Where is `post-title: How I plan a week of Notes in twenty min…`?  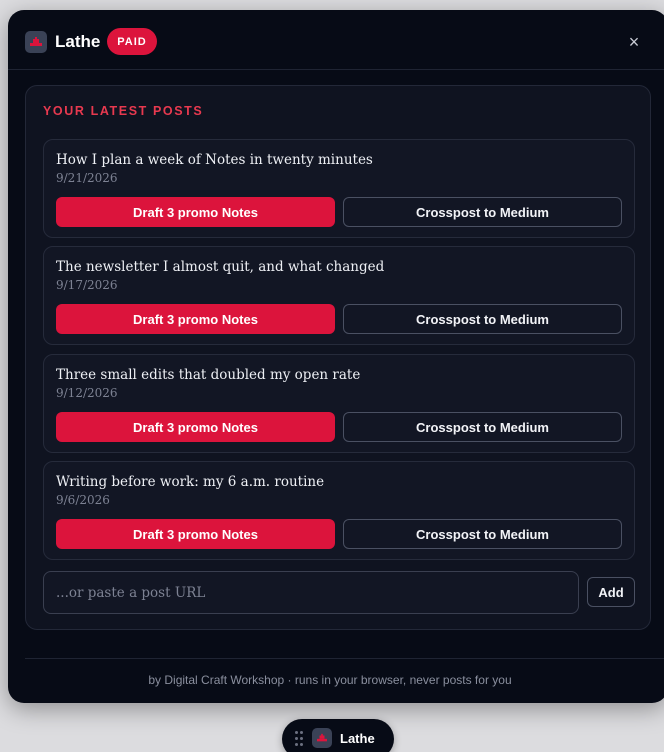 post-title: How I plan a week of Notes in twenty min… is located at coordinates (214, 160).